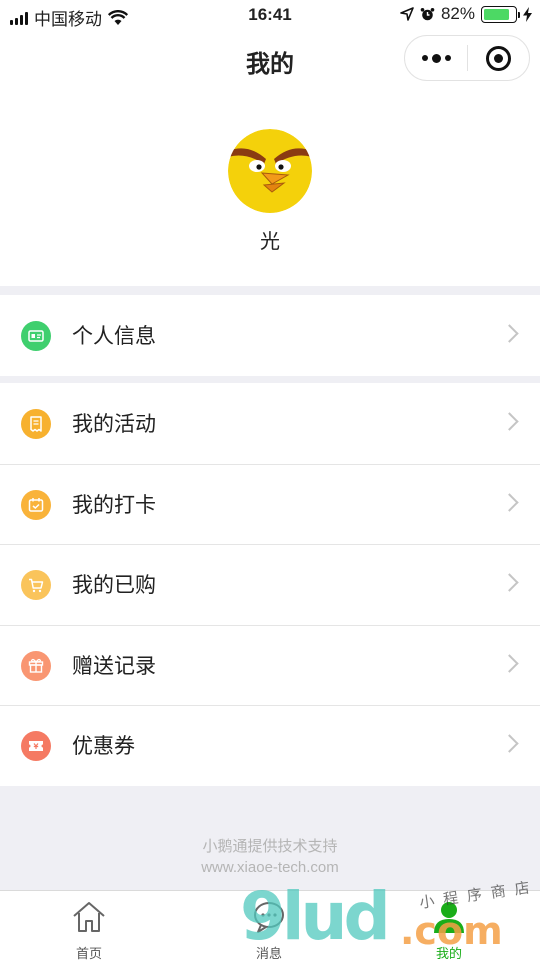  What do you see at coordinates (448, 953) in the screenshot?
I see `tab-label: 我的` at bounding box center [448, 953].